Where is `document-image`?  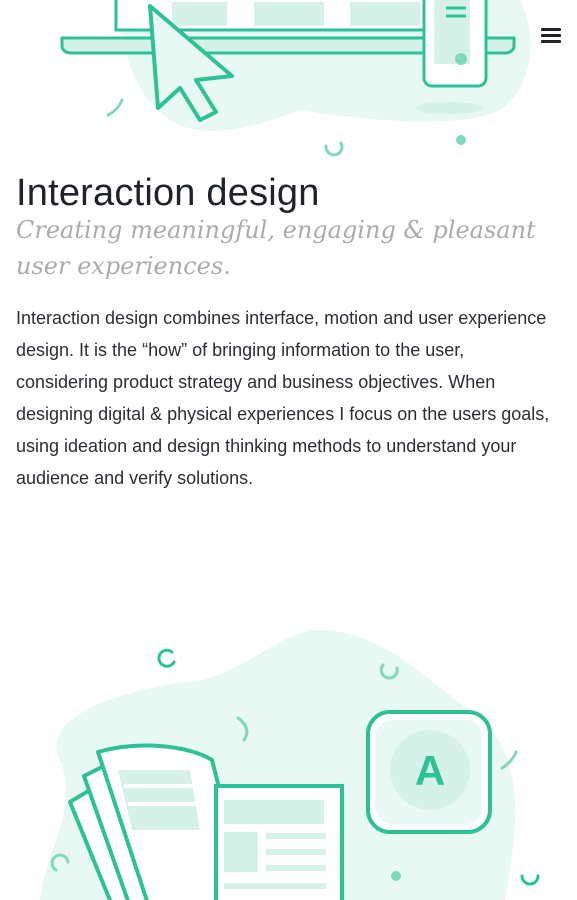
document-image is located at coordinates (241, 852).